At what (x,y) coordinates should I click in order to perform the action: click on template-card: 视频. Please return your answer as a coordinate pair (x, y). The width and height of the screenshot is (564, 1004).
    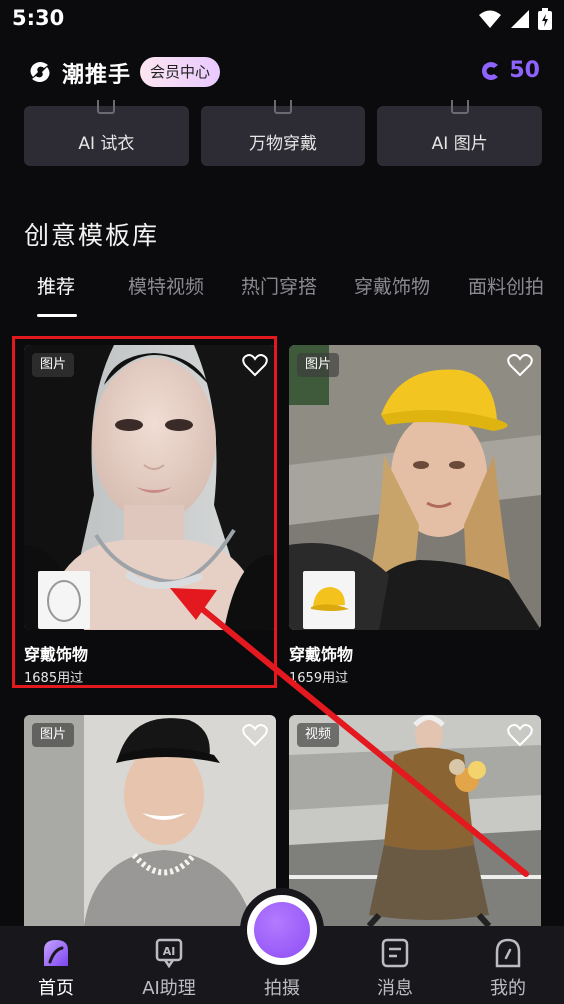
    Looking at the image, I should click on (415, 820).